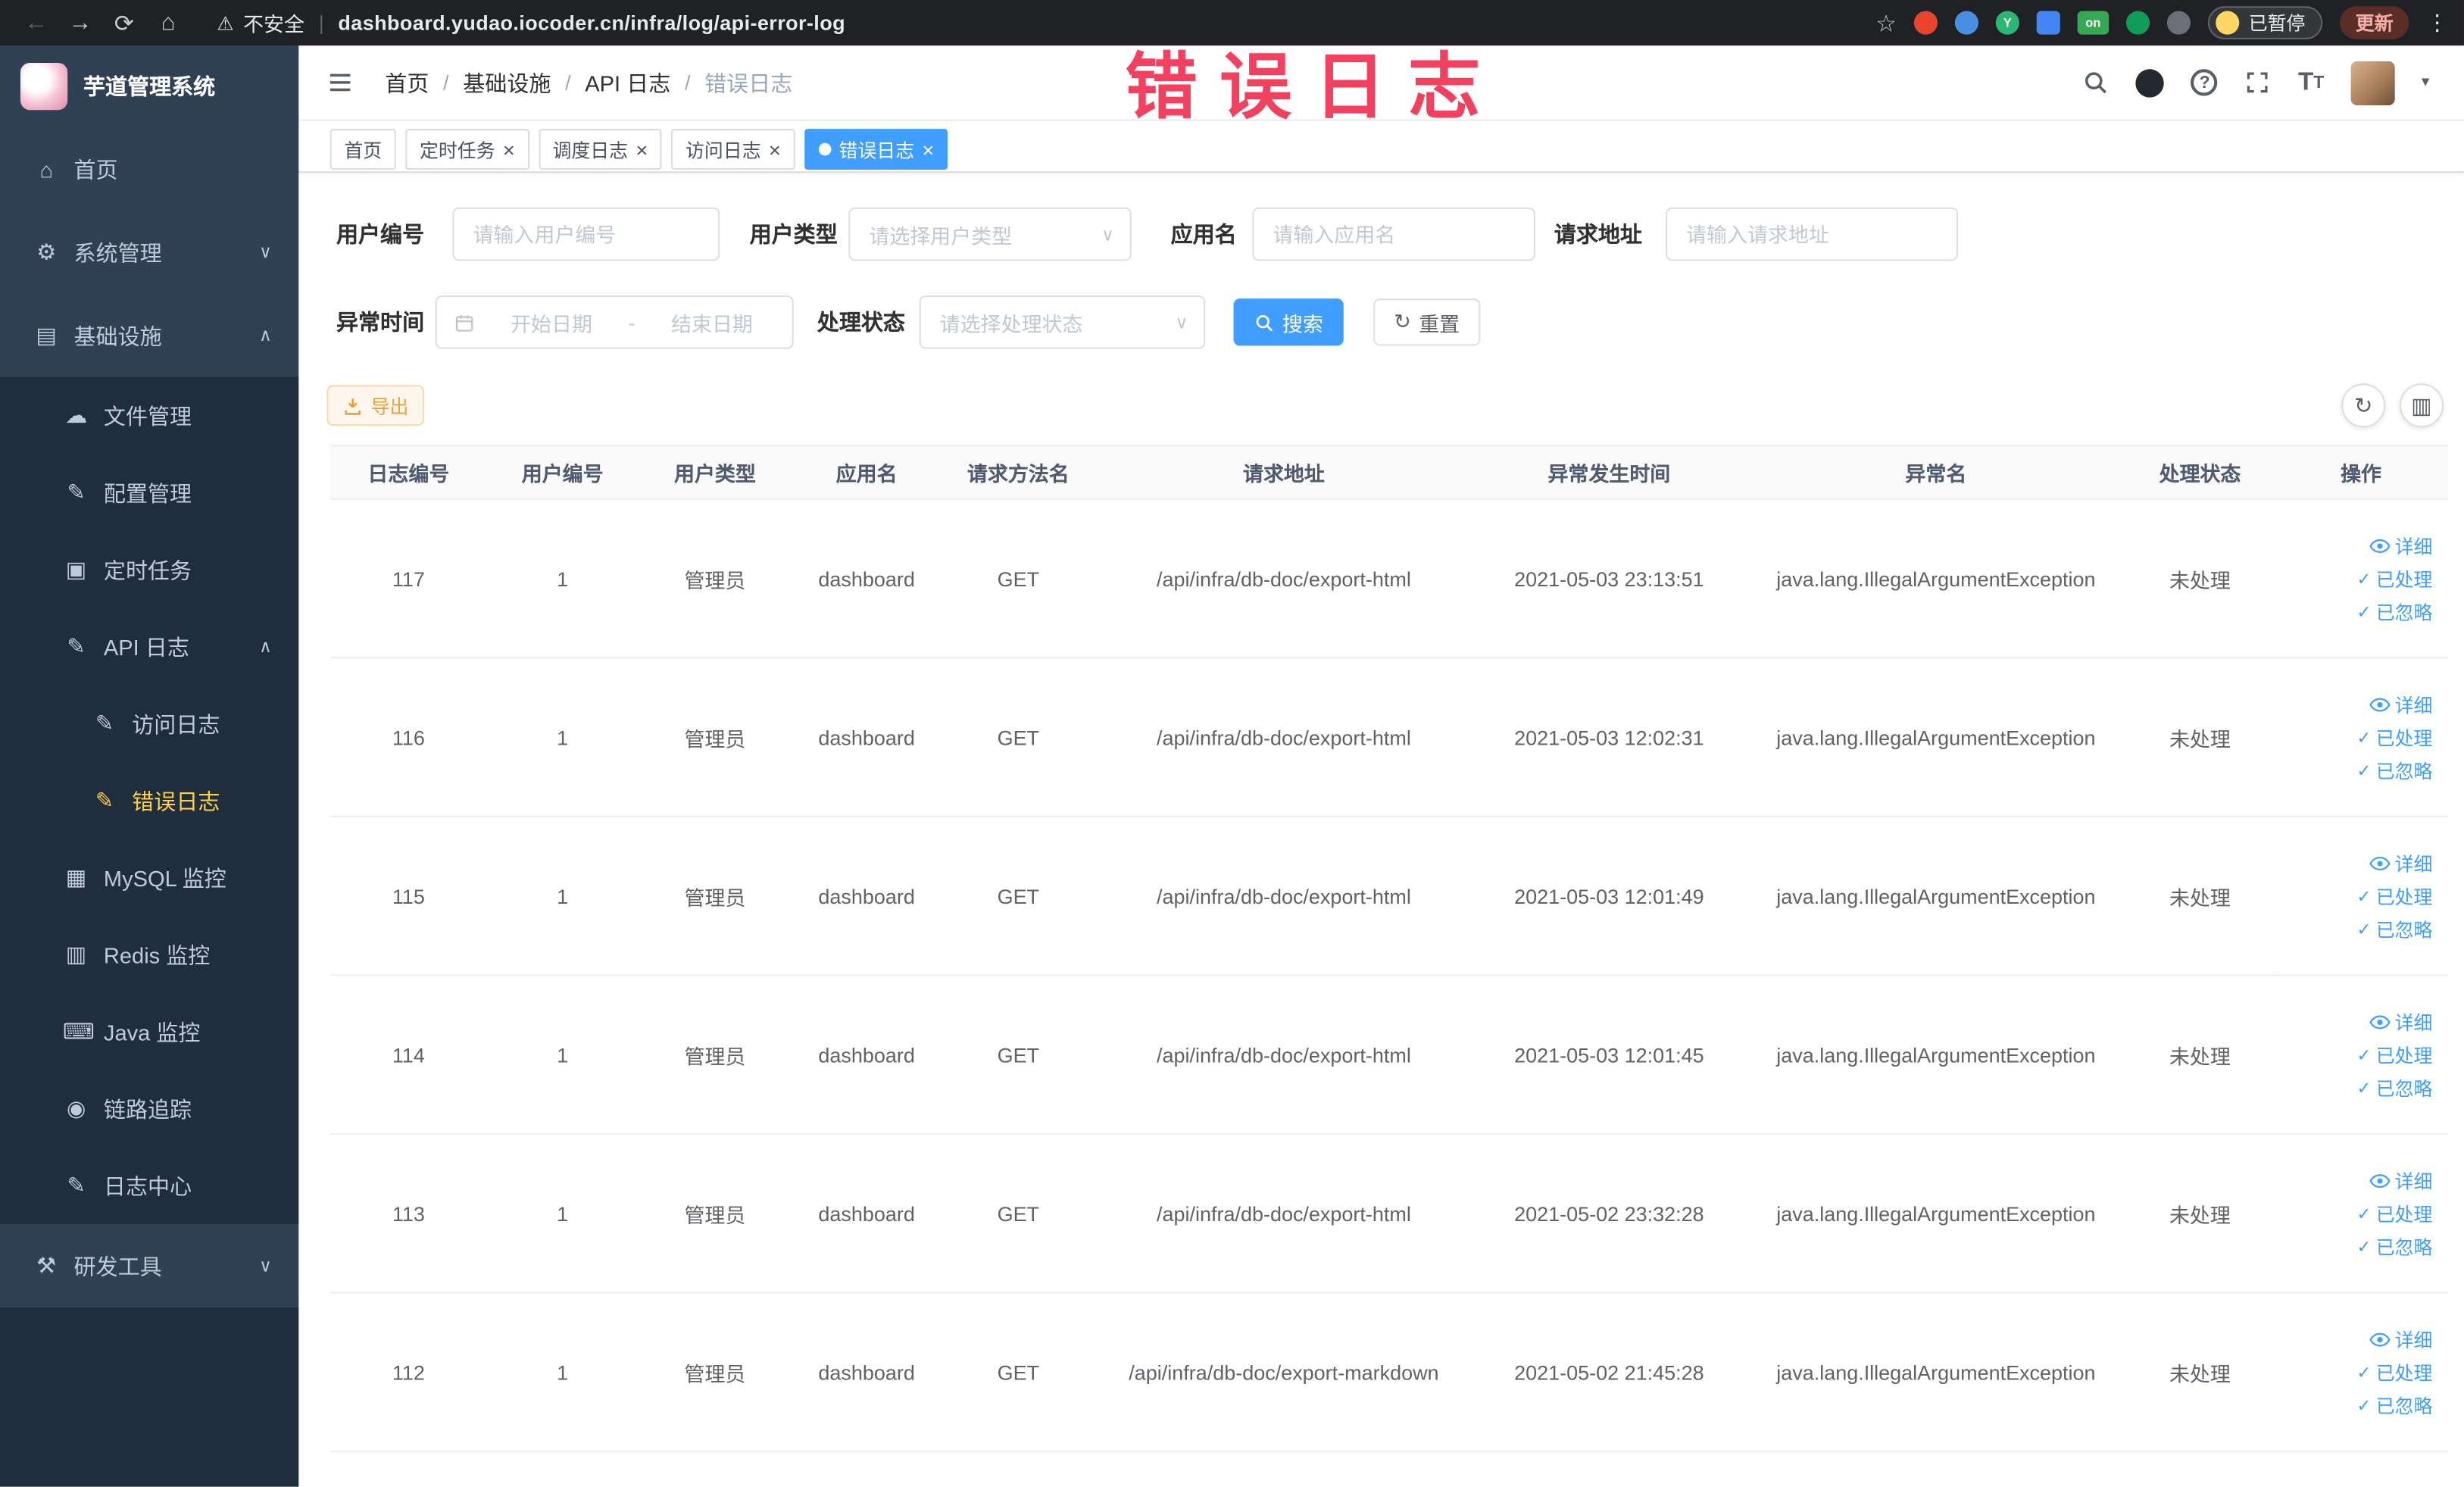 The height and width of the screenshot is (1487, 2464). I want to click on user-type-select: 请选择用户类型 ∨, so click(990, 234).